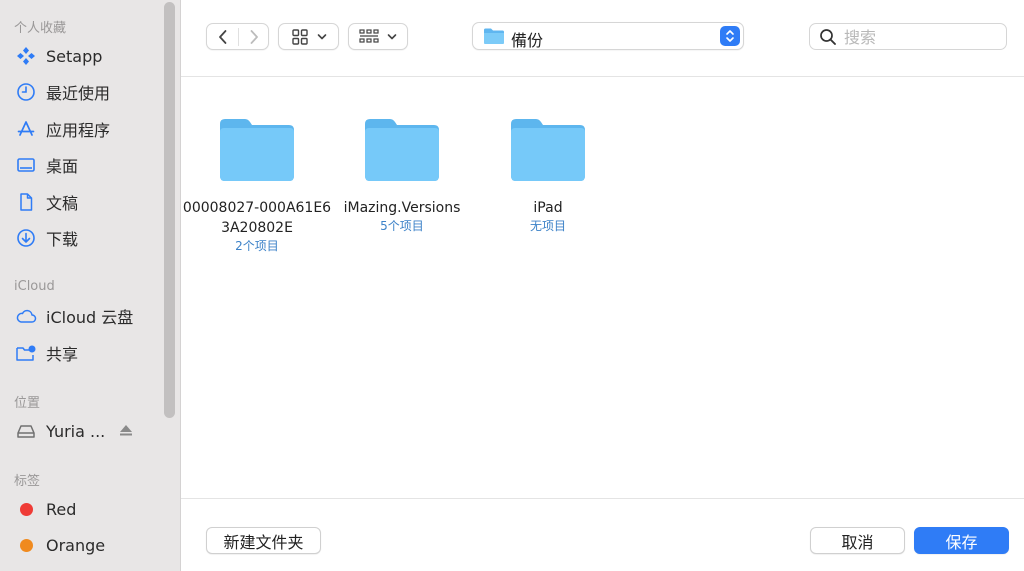  What do you see at coordinates (730, 36) in the screenshot?
I see `up-down-chevron-icon` at bounding box center [730, 36].